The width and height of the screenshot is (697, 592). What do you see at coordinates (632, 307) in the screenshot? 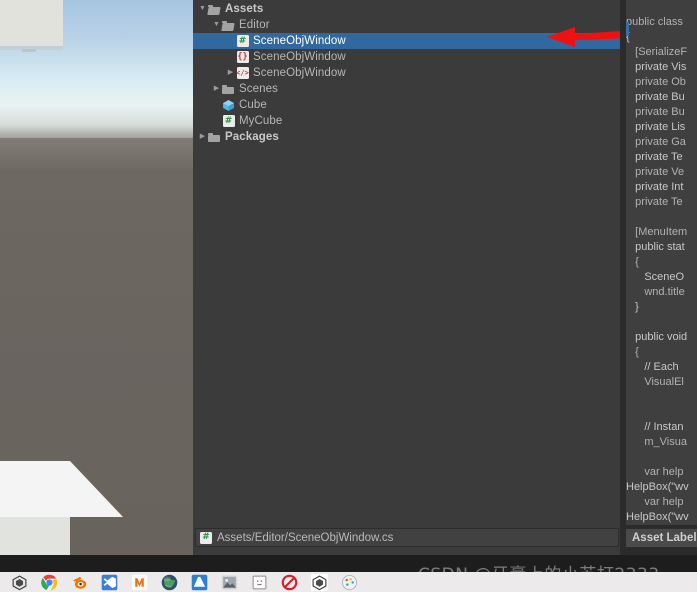
I see `code-line: }` at bounding box center [632, 307].